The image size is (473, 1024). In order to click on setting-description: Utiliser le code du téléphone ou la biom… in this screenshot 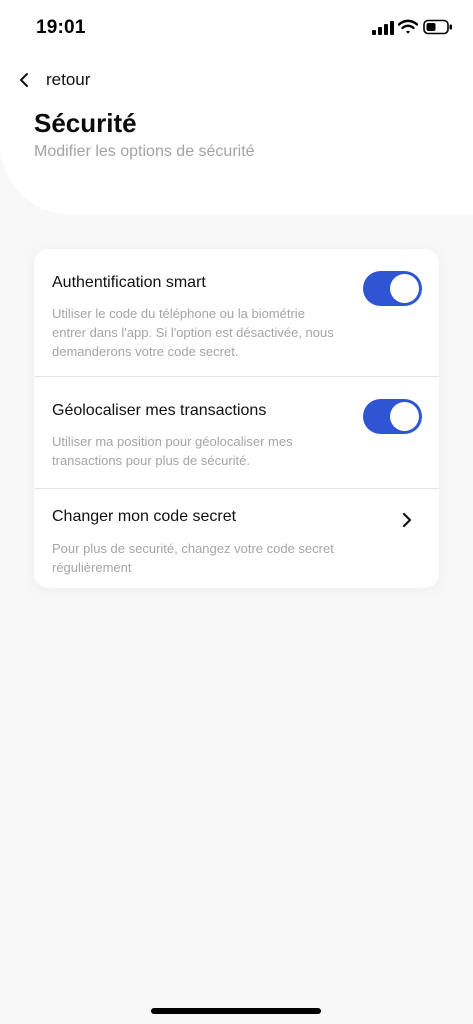, I will do `click(193, 332)`.